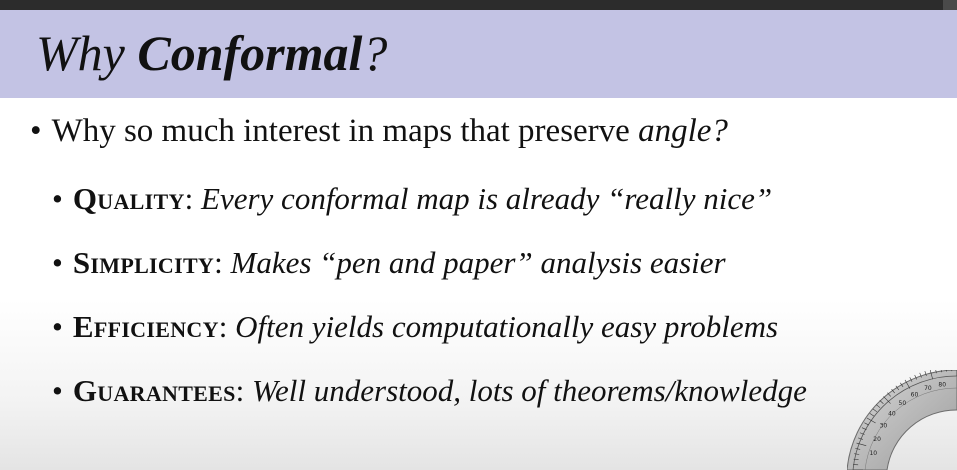  What do you see at coordinates (942, 384) in the screenshot?
I see `protractor-label: 80` at bounding box center [942, 384].